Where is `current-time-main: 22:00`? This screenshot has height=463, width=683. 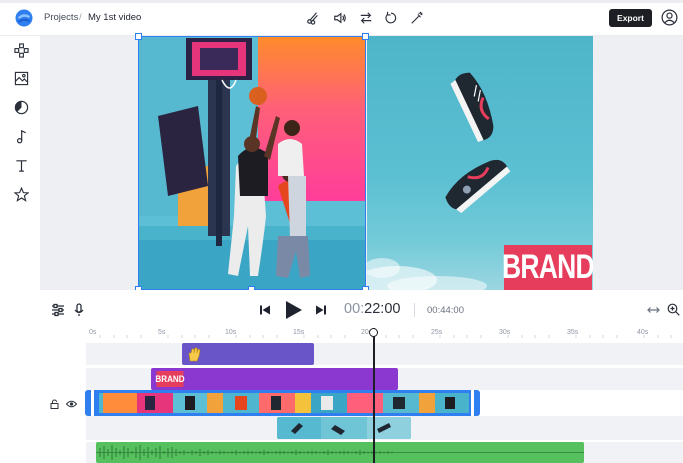
current-time-main: 22:00 is located at coordinates (382, 309).